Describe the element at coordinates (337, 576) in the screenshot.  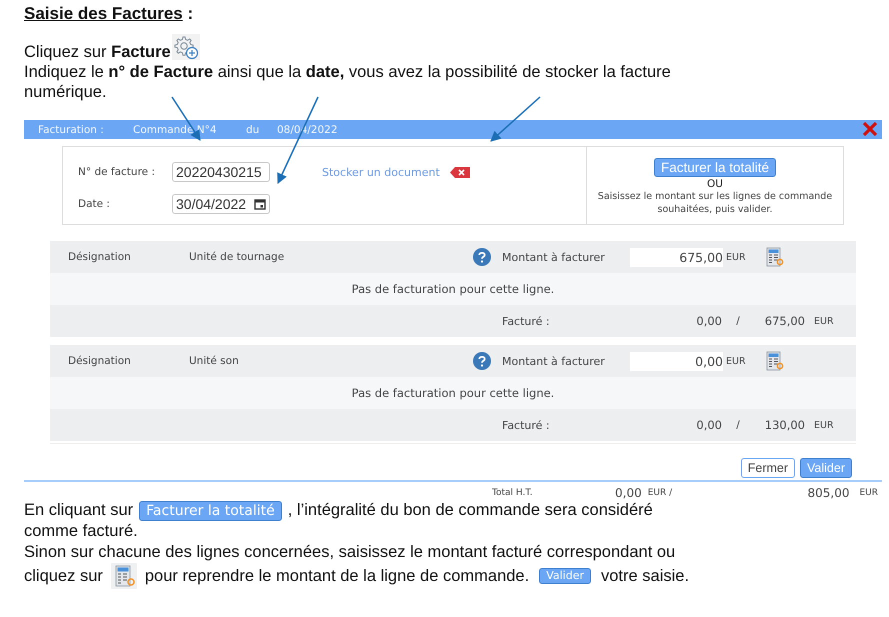
I see `instruction-text: pour reprendre le montant de la ligne de commande.` at that location.